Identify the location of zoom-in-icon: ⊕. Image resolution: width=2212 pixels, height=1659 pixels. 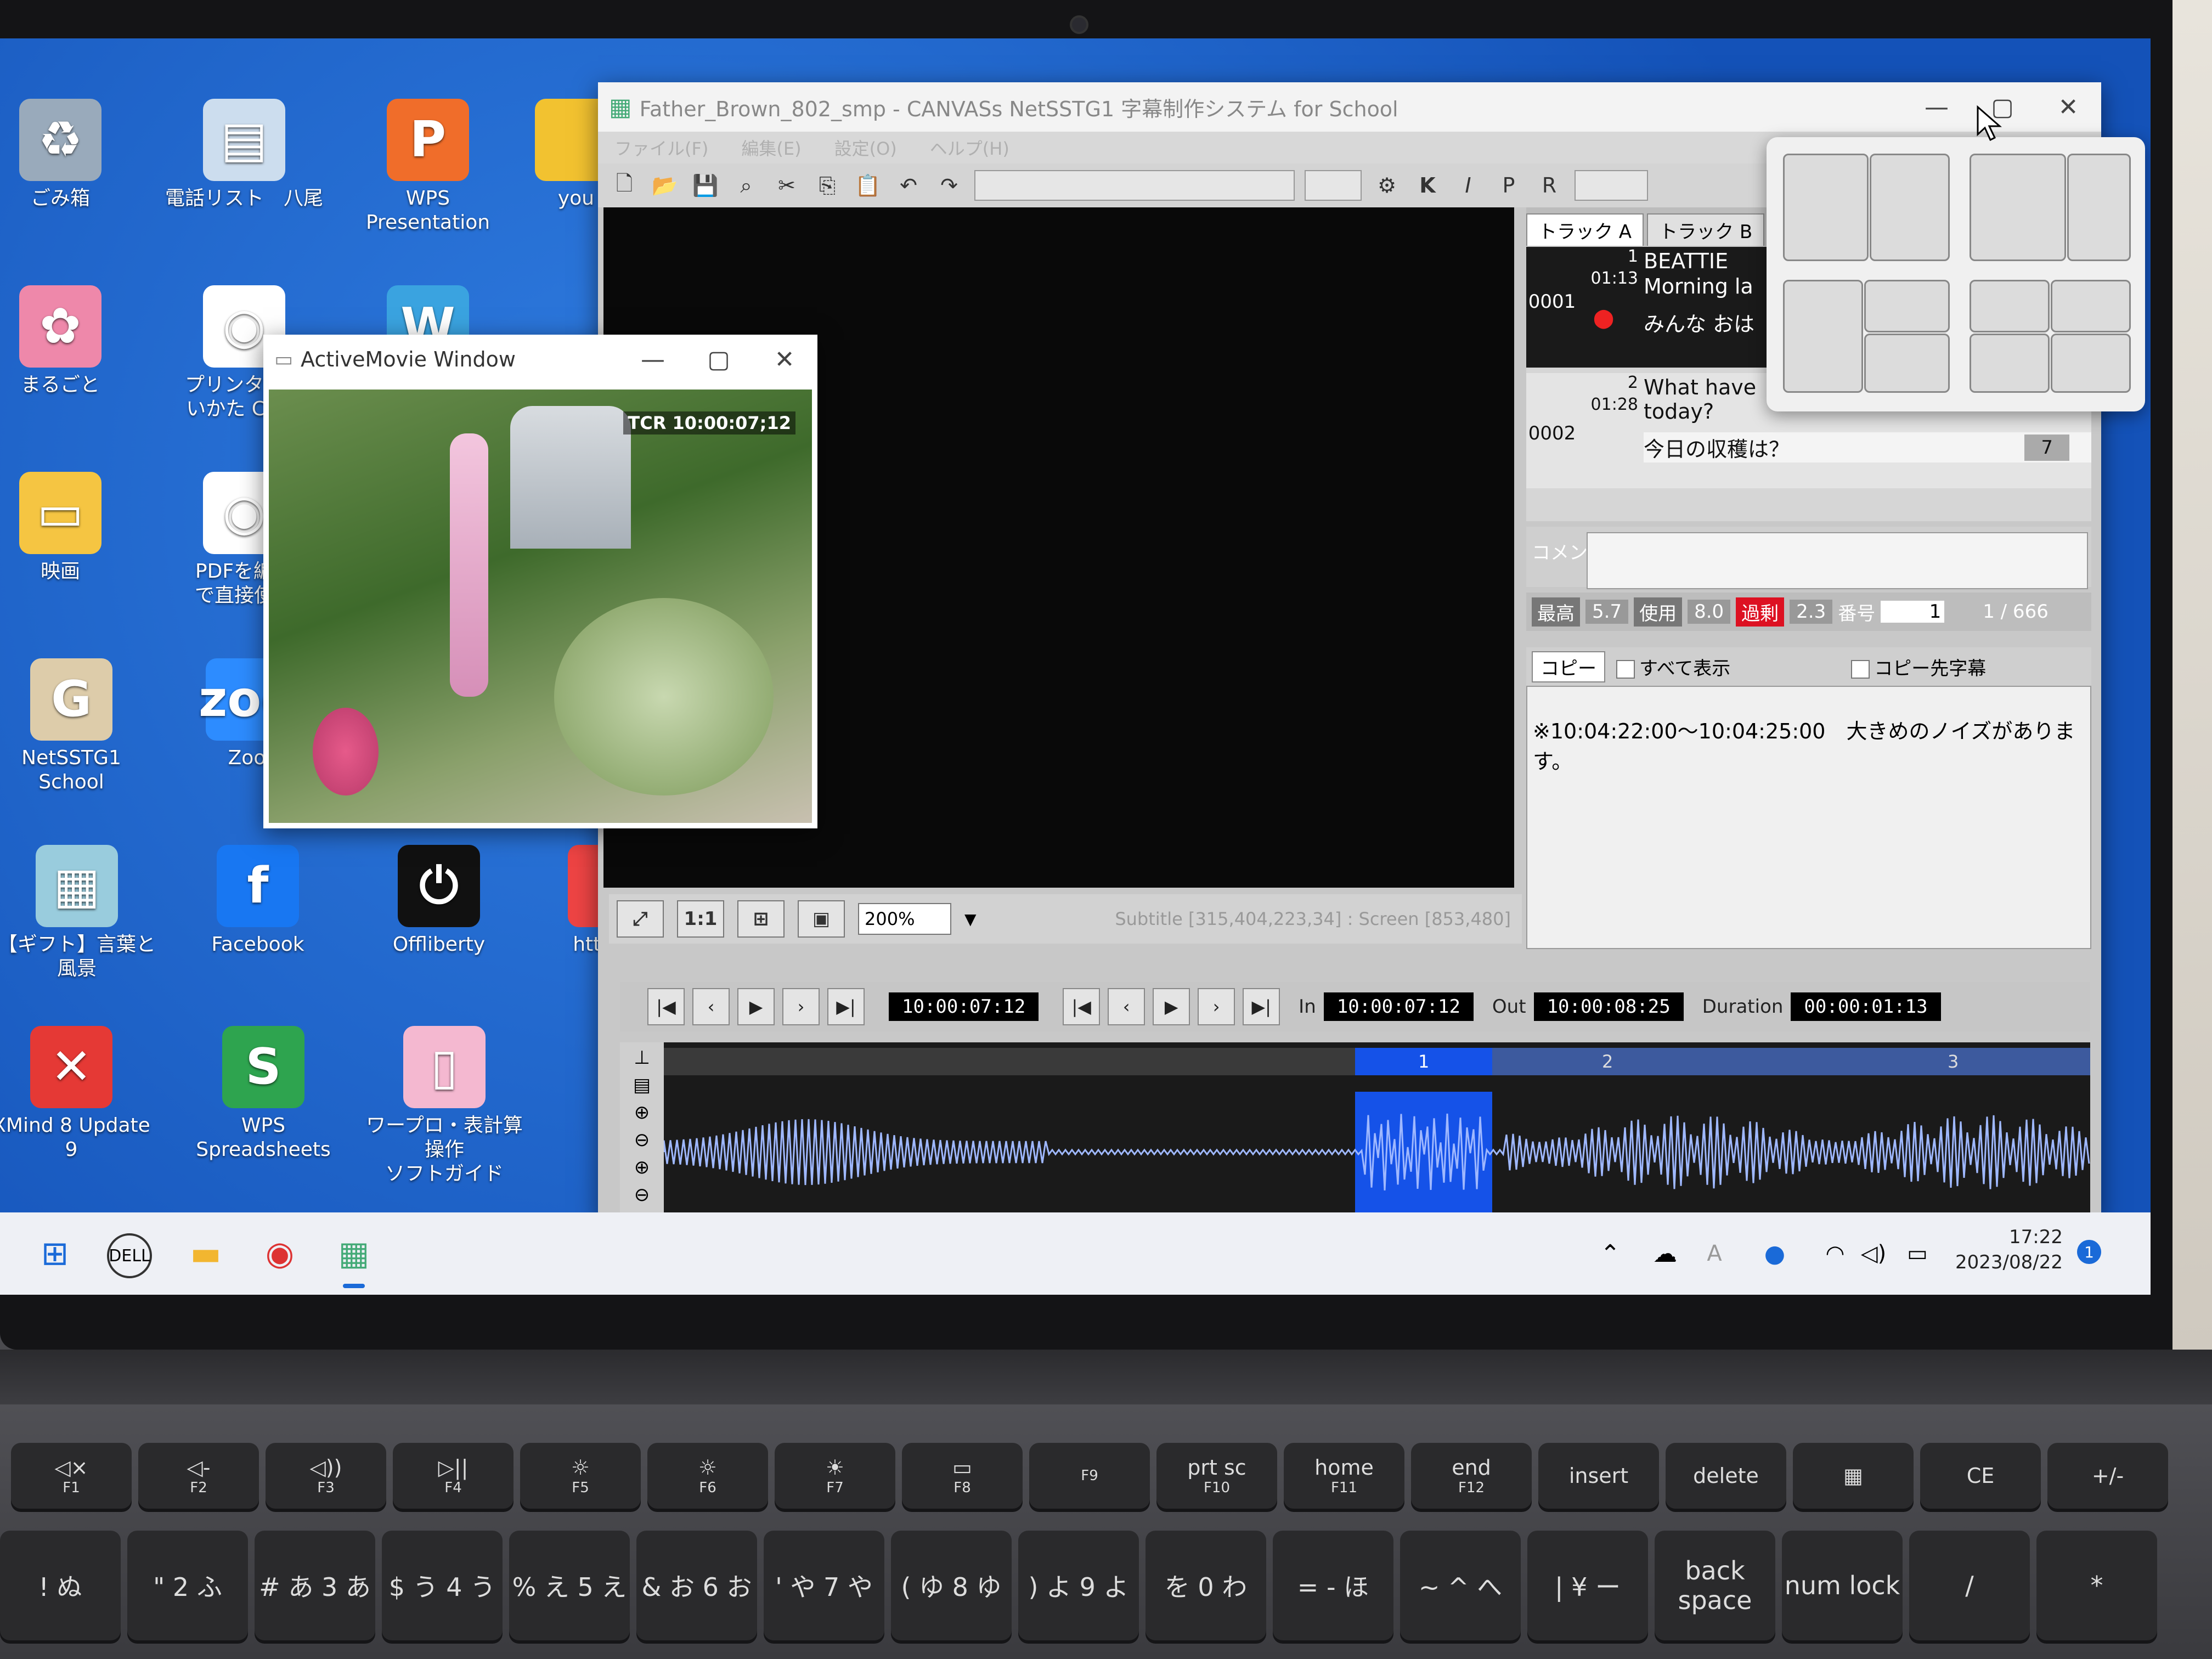
(642, 1113).